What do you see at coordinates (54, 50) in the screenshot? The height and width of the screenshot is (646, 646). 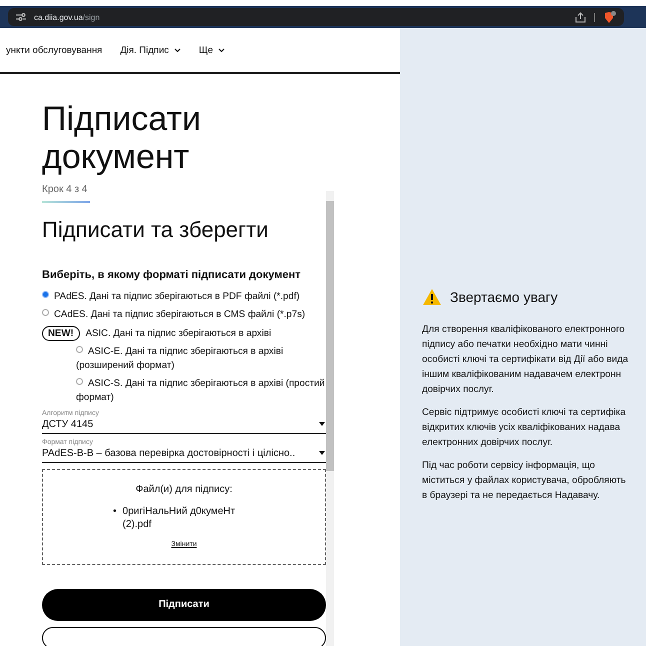 I see `nav-link: ункти обслуговування` at bounding box center [54, 50].